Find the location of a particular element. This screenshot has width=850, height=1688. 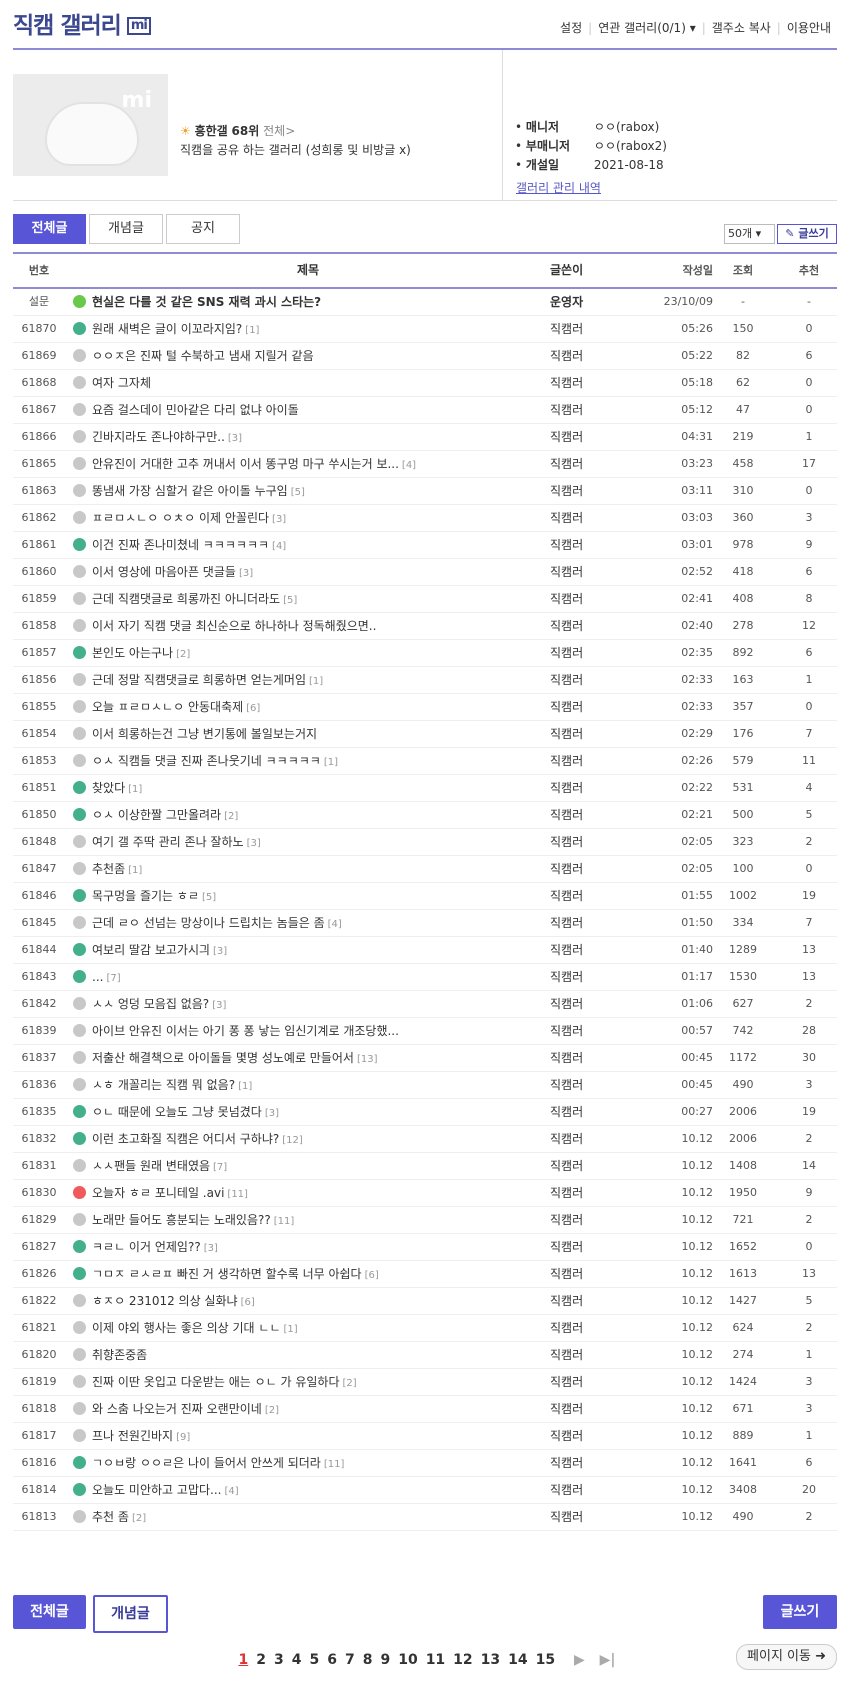

post-title-text: 본인도 아는구나 is located at coordinates (132, 653).